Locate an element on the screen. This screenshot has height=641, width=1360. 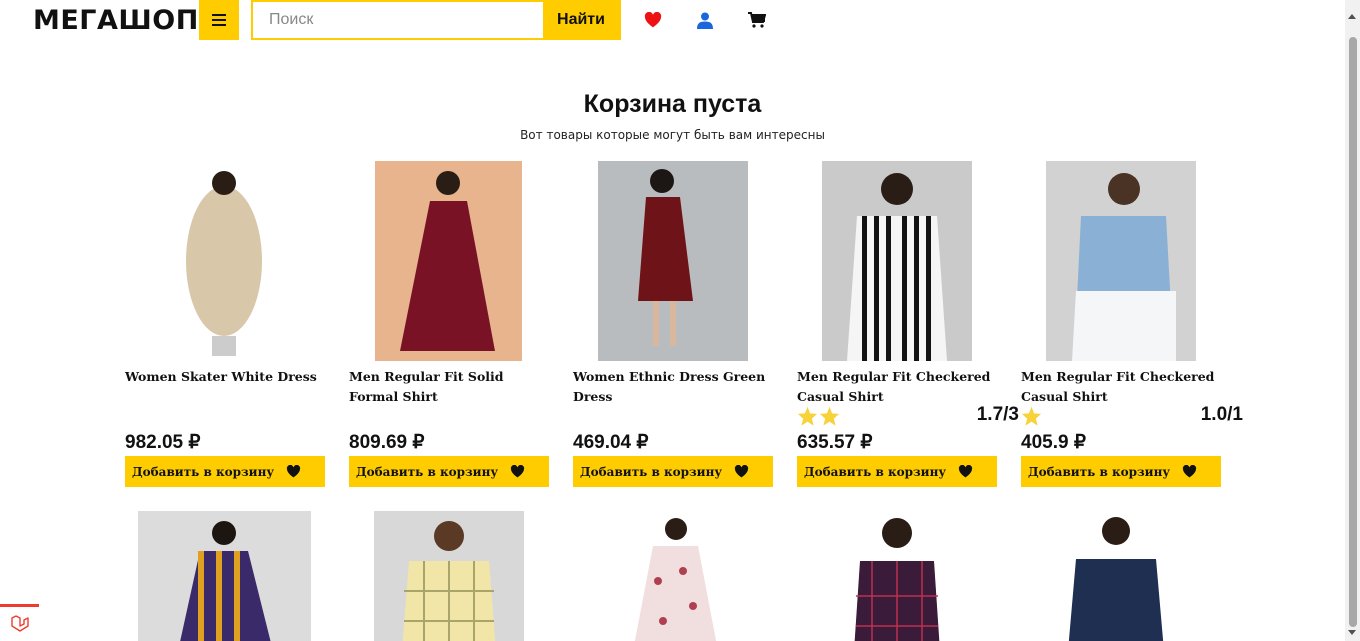
product-price: 405.9 ₽ is located at coordinates (1053, 442).